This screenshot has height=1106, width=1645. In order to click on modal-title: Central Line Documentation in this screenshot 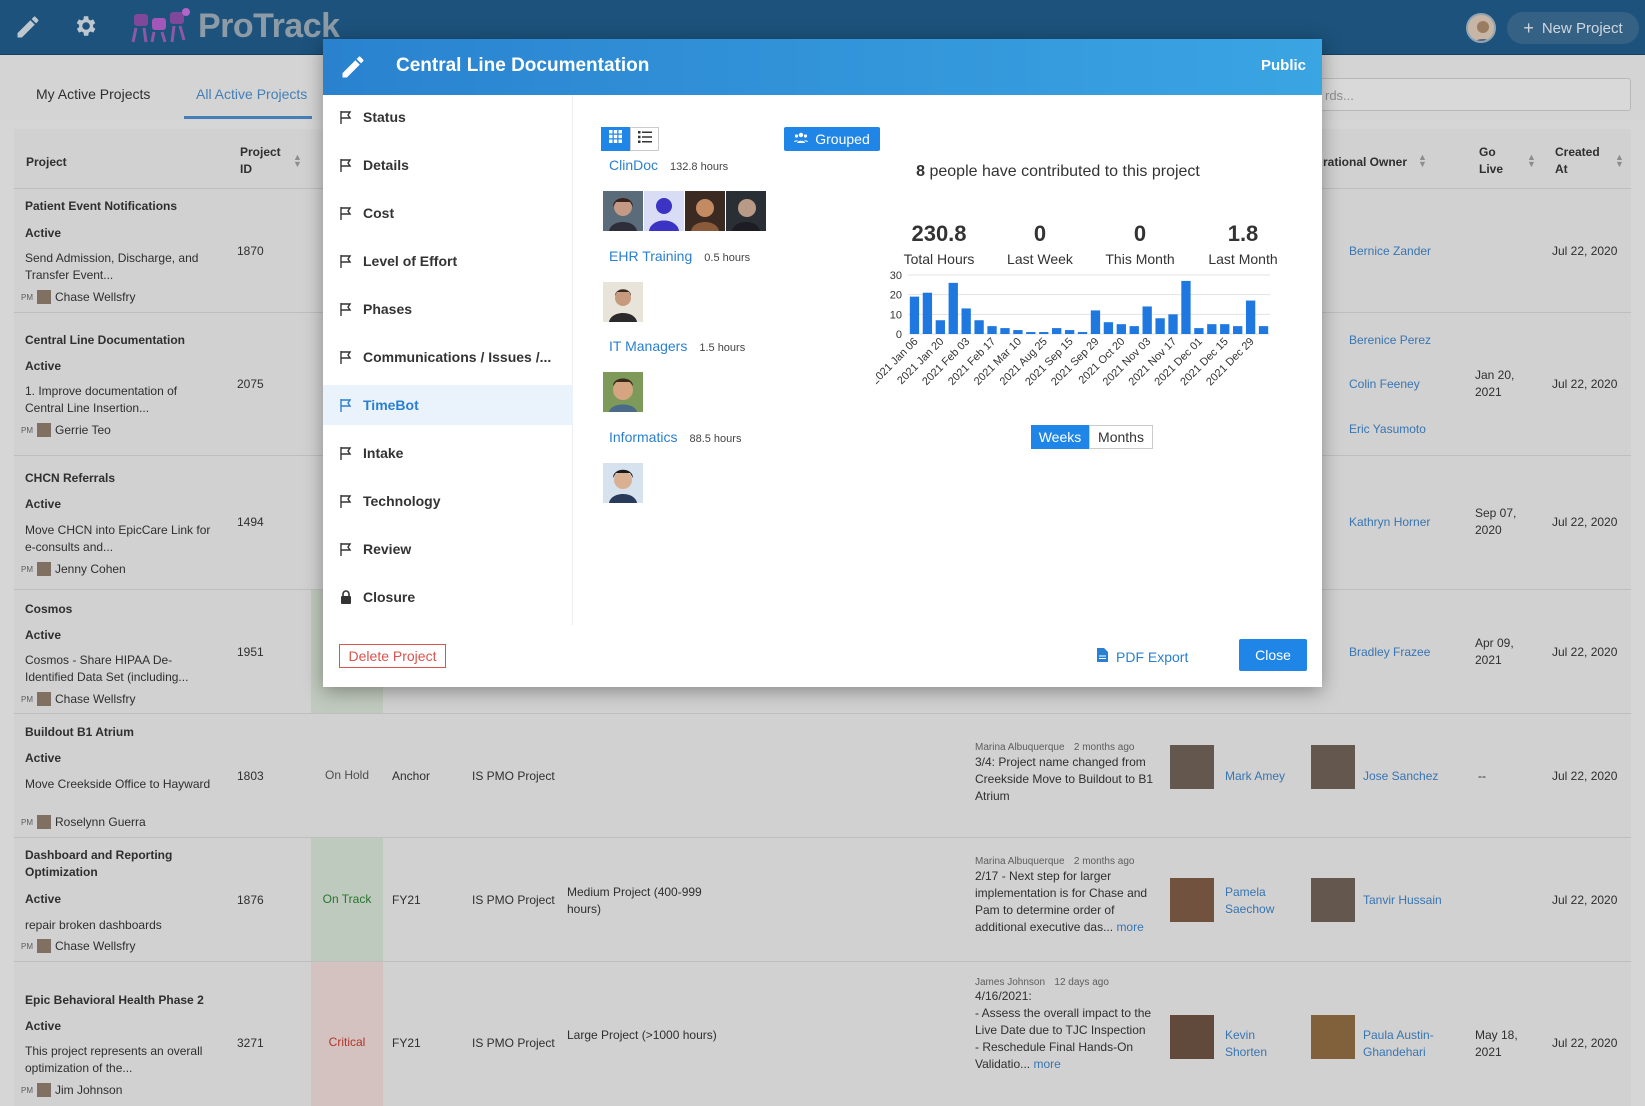, I will do `click(523, 65)`.